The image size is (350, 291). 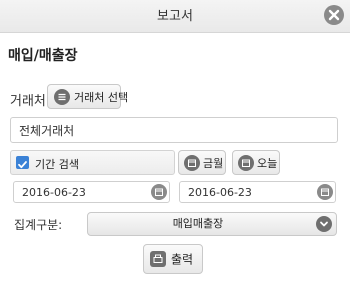 I want to click on category-label: 집계구분:, so click(x=38, y=225).